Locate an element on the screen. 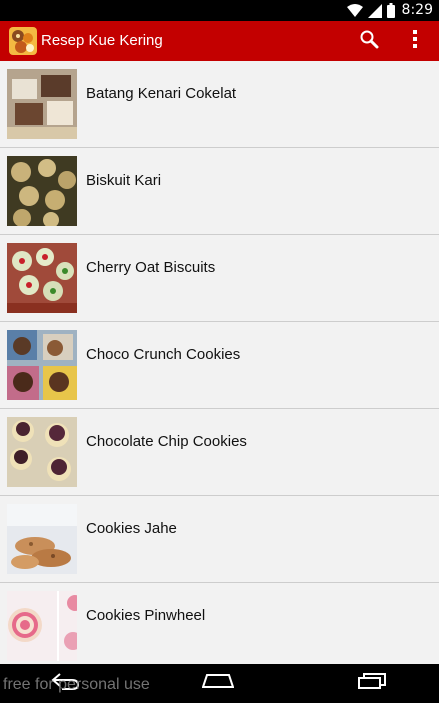  home-icon is located at coordinates (218, 683).